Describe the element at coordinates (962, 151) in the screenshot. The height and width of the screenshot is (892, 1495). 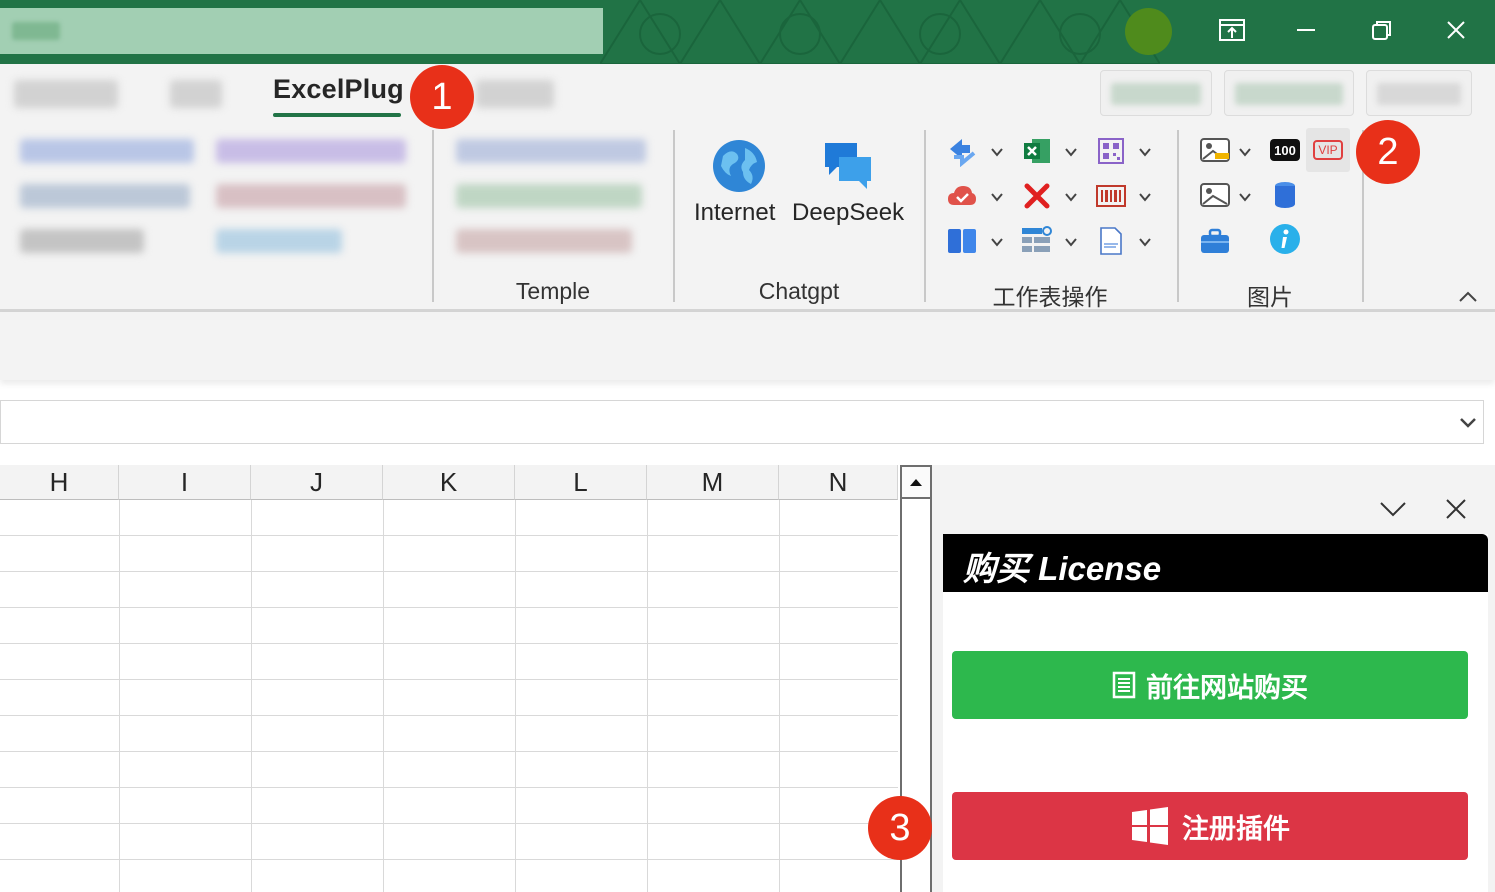
I see `sync-arrows-icon` at that location.